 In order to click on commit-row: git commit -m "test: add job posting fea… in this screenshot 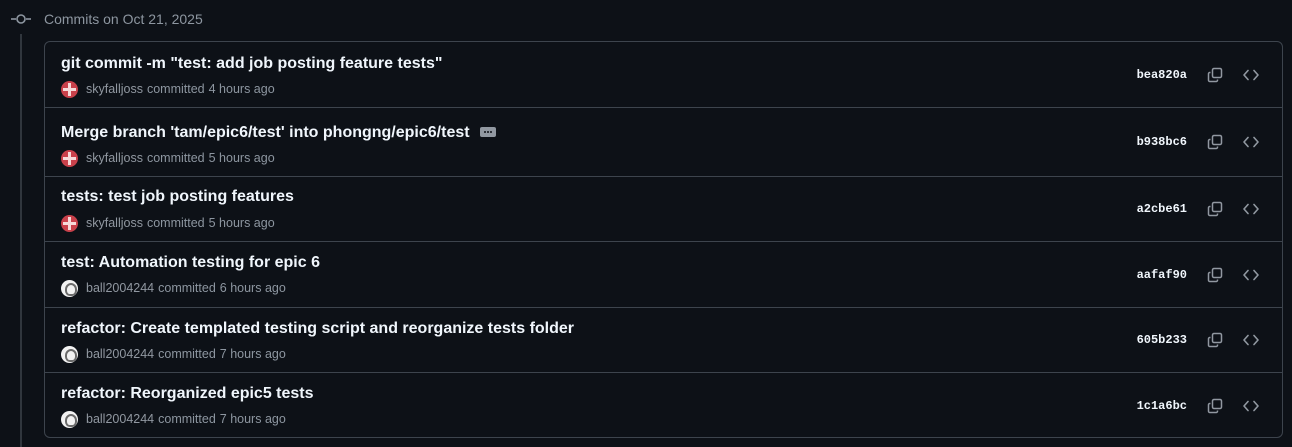, I will do `click(663, 75)`.